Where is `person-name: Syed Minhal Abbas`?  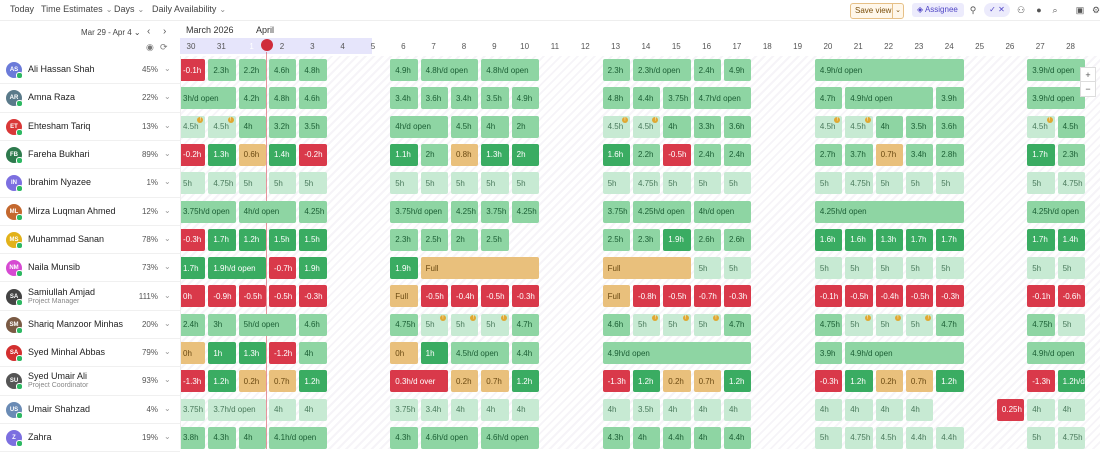 person-name: Syed Minhal Abbas is located at coordinates (66, 352).